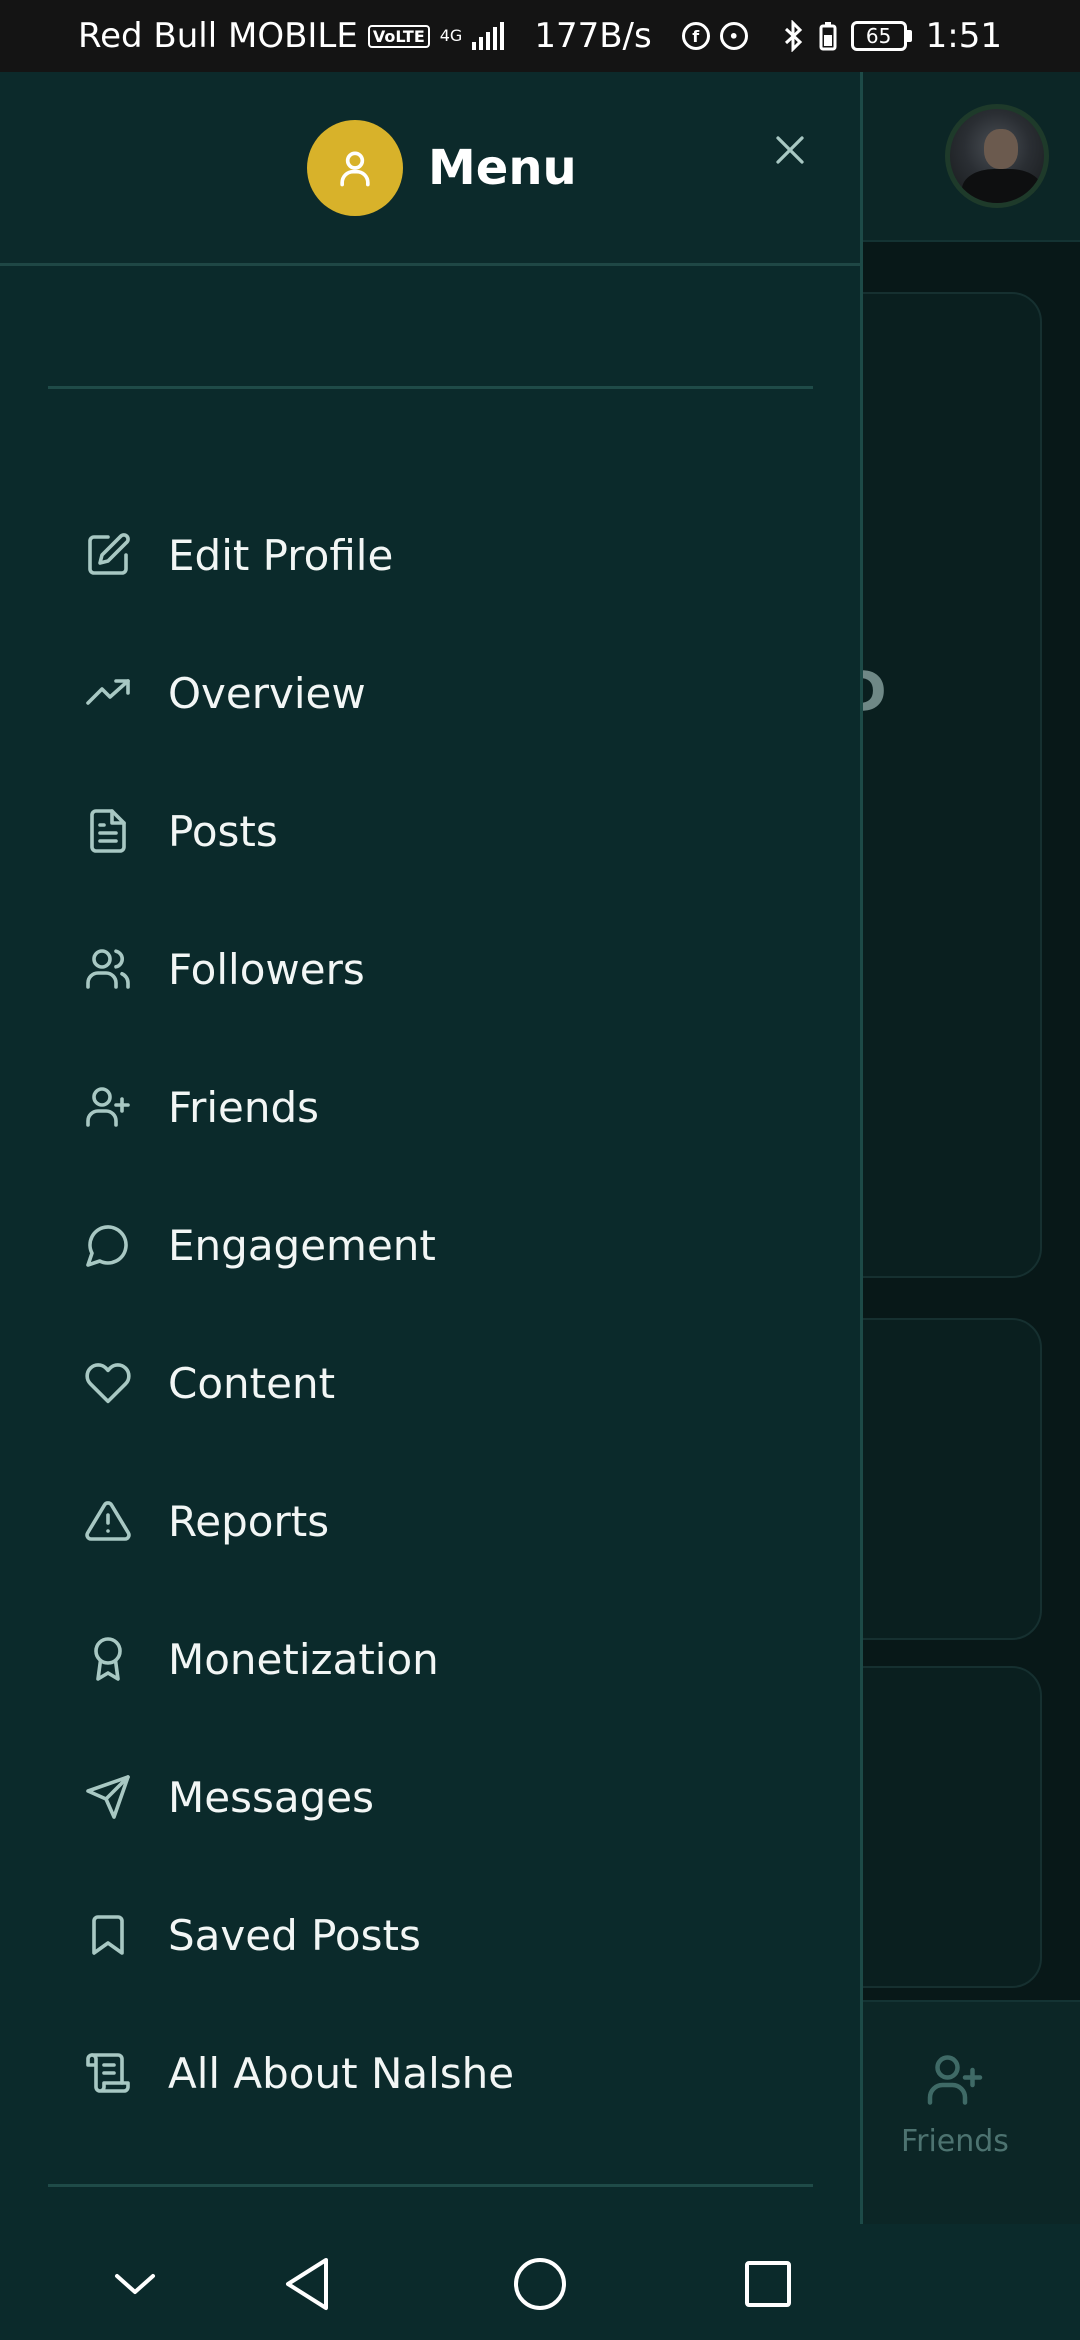 This screenshot has height=2340, width=1080. What do you see at coordinates (294, 1935) in the screenshot?
I see `menu-item-label: Saved Posts` at bounding box center [294, 1935].